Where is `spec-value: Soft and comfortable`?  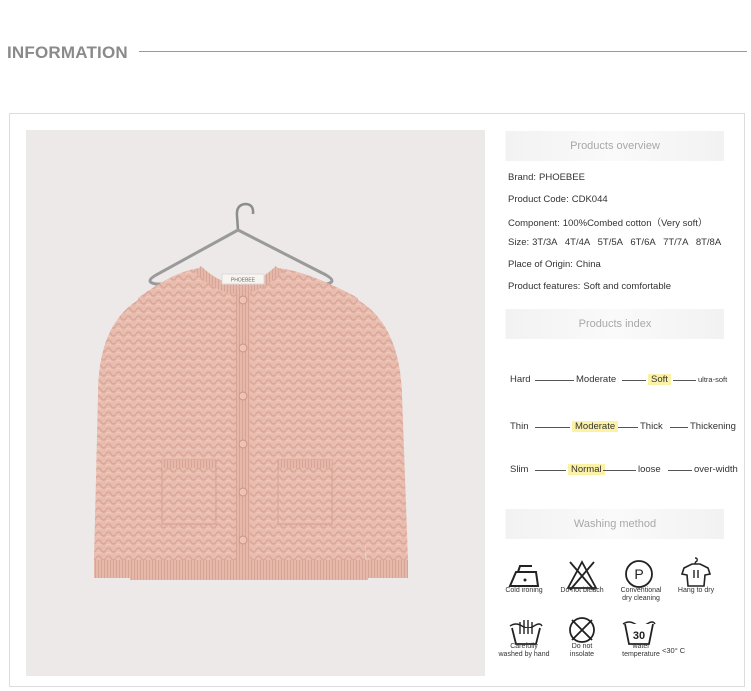 spec-value: Soft and comfortable is located at coordinates (627, 286).